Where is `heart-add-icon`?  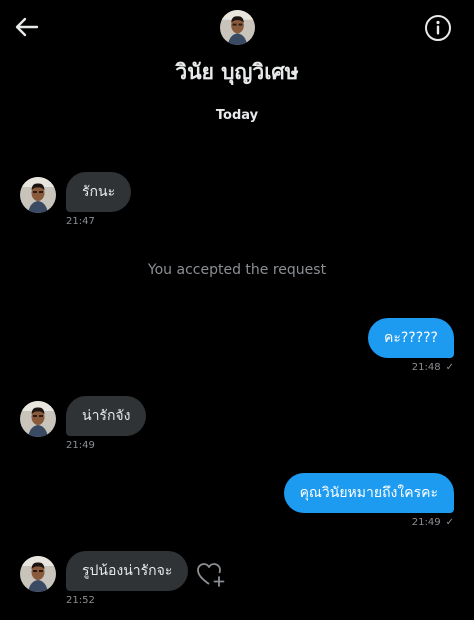 heart-add-icon is located at coordinates (211, 575).